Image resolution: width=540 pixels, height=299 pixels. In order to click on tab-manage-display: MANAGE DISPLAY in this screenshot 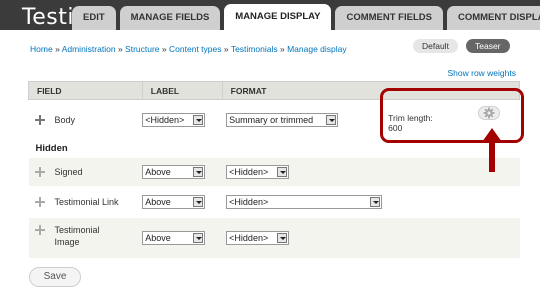, I will do `click(278, 17)`.